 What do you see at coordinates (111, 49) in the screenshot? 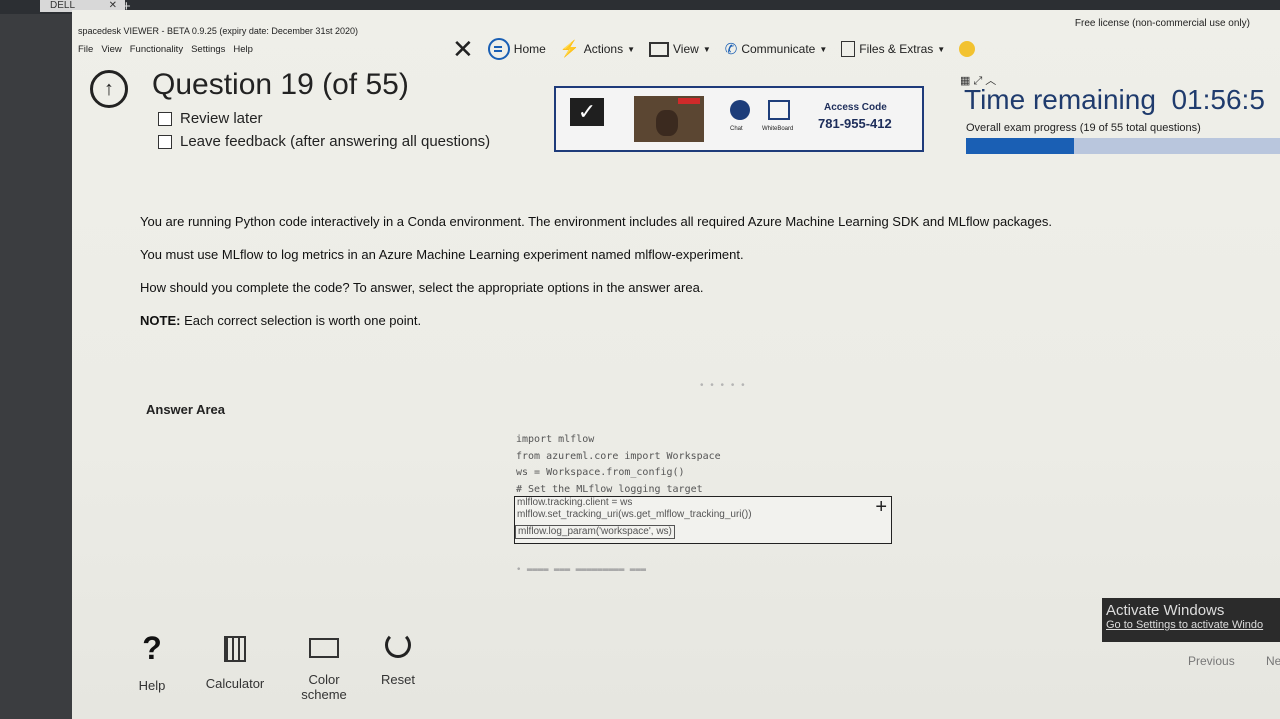
I see `menu-view: View` at bounding box center [111, 49].